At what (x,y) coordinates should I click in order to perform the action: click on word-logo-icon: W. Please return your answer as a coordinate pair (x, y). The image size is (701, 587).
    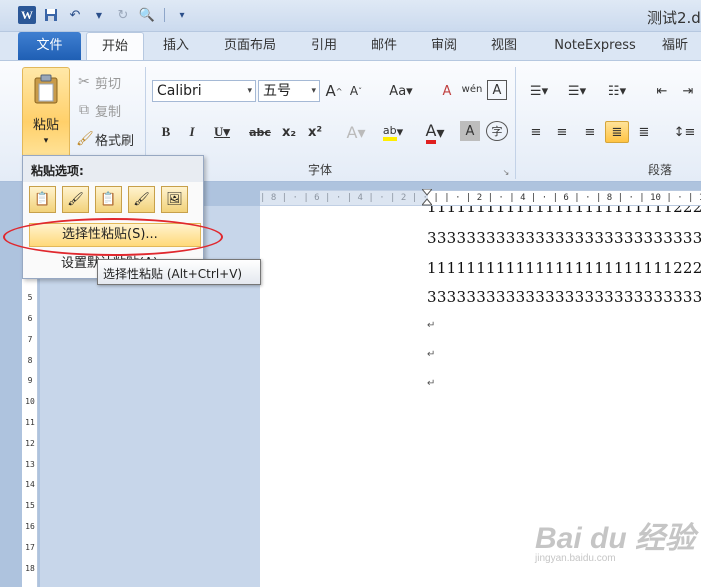
    Looking at the image, I should click on (27, 15).